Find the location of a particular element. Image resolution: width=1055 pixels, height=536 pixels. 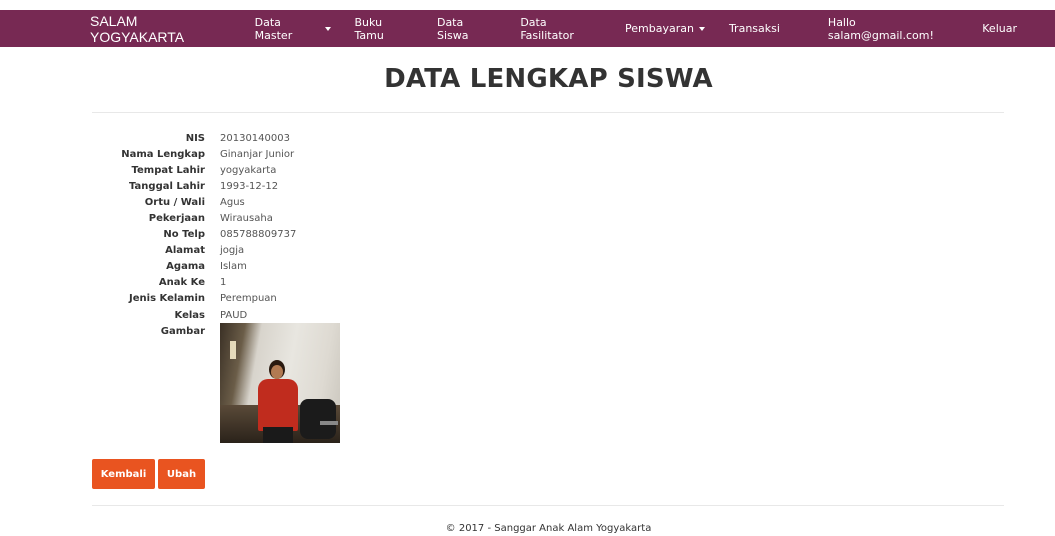

nav-data-fasilitator: Data Fasilitator is located at coordinates (560, 29).